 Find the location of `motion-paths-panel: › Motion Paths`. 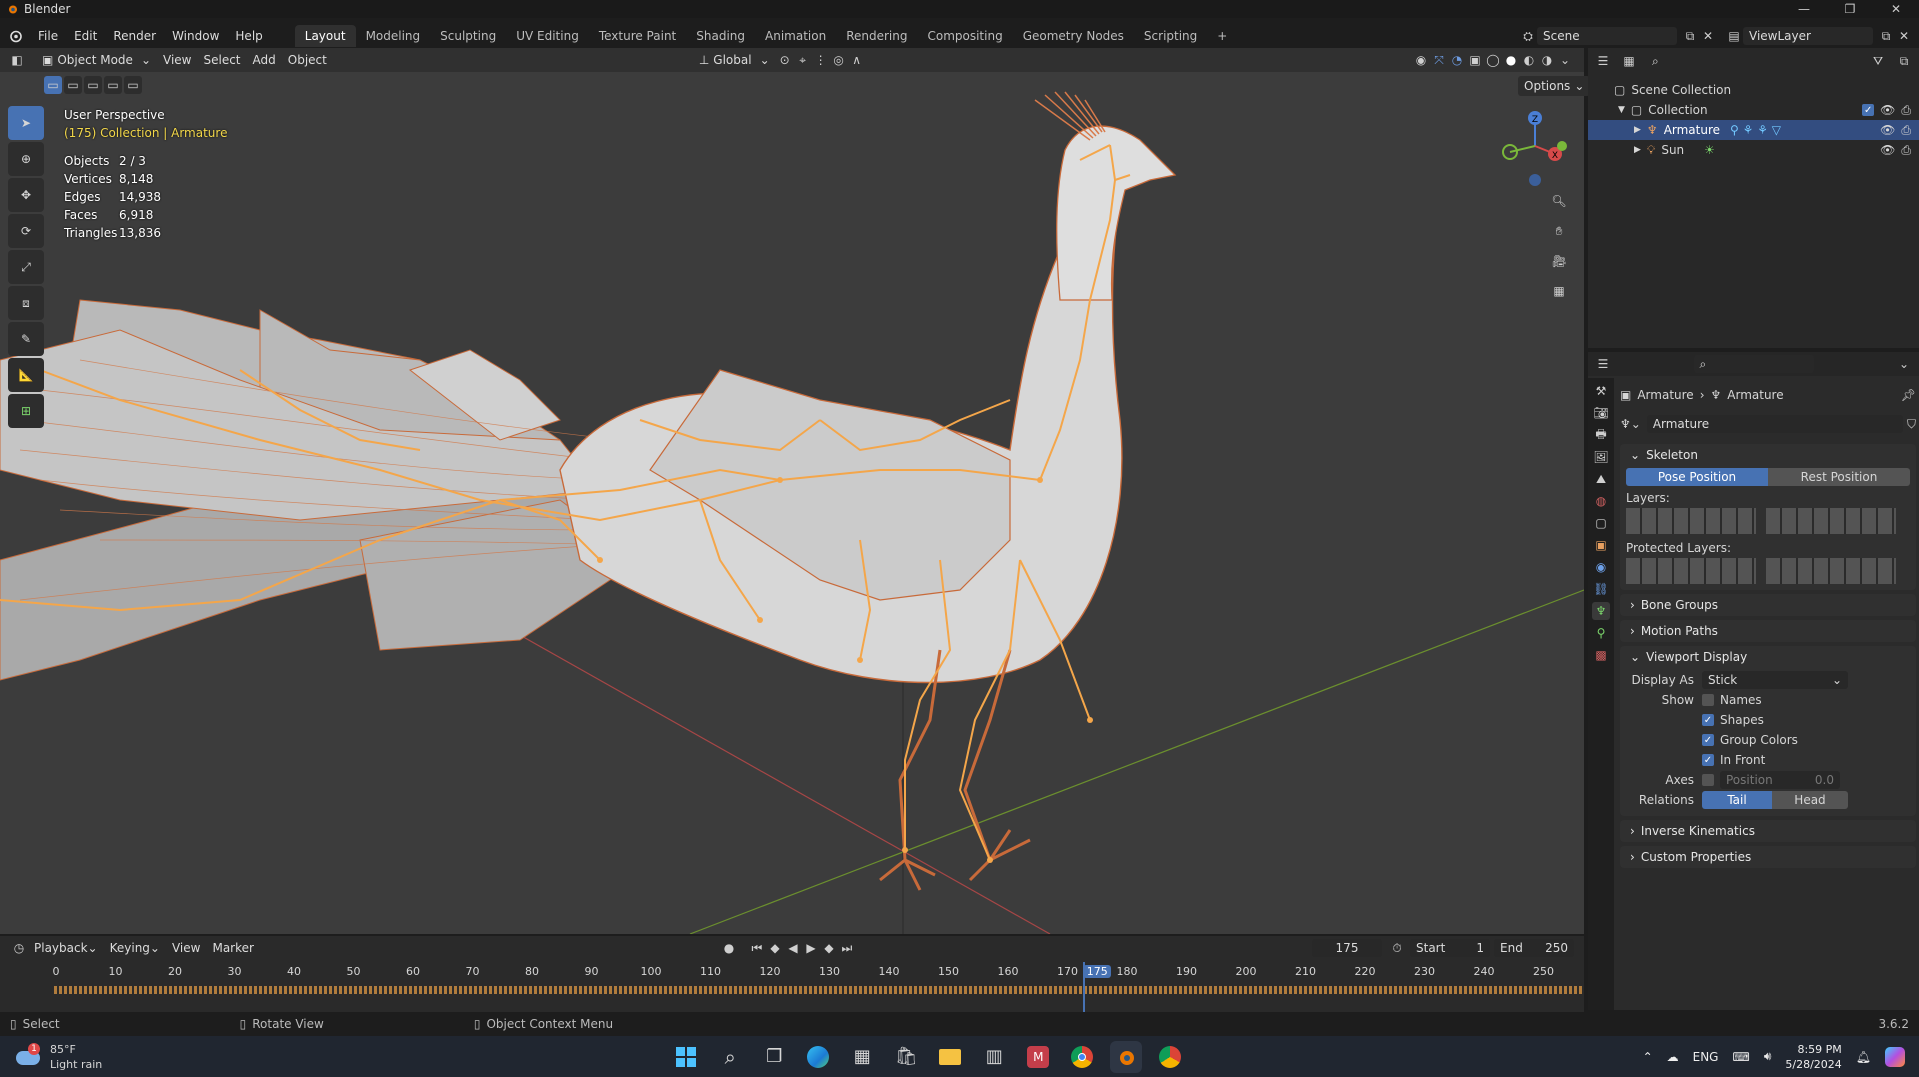

motion-paths-panel: › Motion Paths is located at coordinates (1768, 631).